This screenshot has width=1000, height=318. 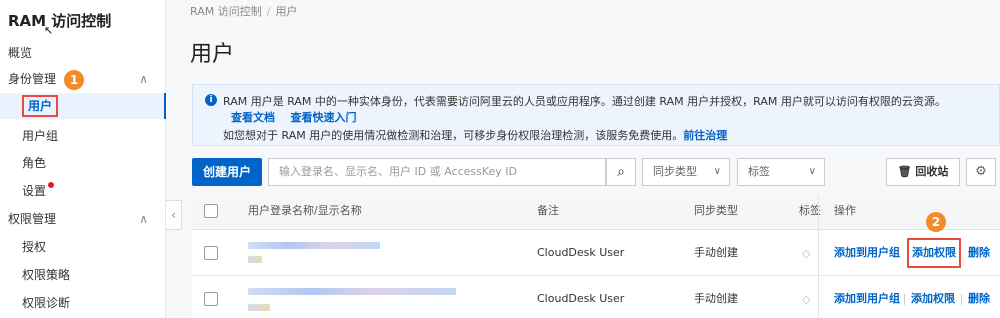 I want to click on info-links: 查看文档 查看快速入门, so click(x=300, y=117).